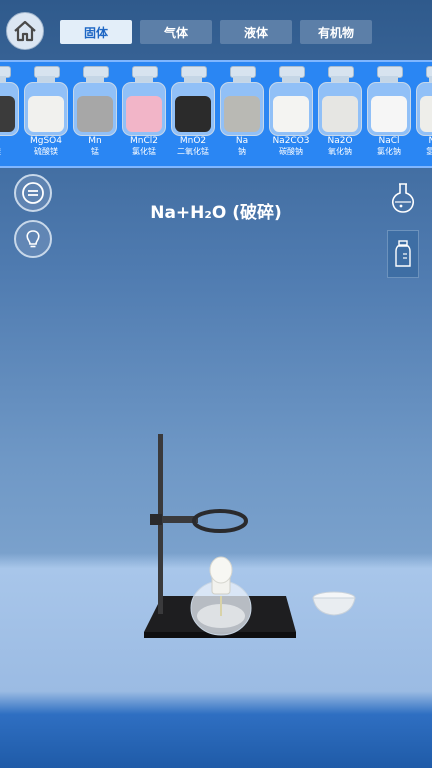 The width and height of the screenshot is (432, 768). Describe the element at coordinates (334, 603) in the screenshot. I see `evaporating-dish` at that location.